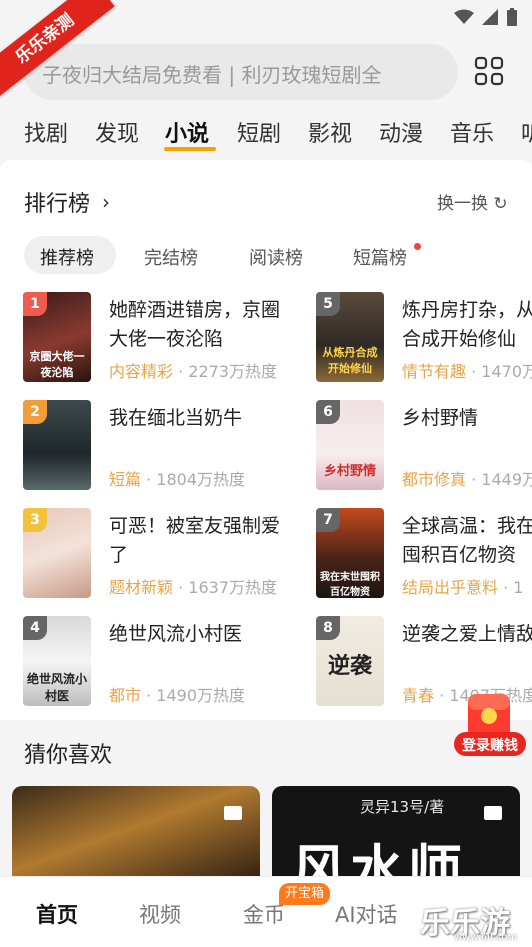 The height and width of the screenshot is (947, 532). What do you see at coordinates (506, 371) in the screenshot?
I see `book-heat: 1470万` at bounding box center [506, 371].